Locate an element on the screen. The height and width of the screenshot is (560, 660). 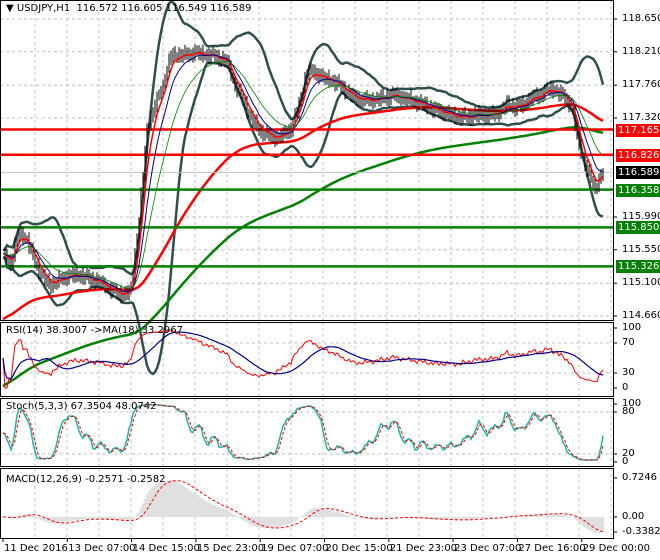
price-tick-label: 117.320 is located at coordinates (641, 117).